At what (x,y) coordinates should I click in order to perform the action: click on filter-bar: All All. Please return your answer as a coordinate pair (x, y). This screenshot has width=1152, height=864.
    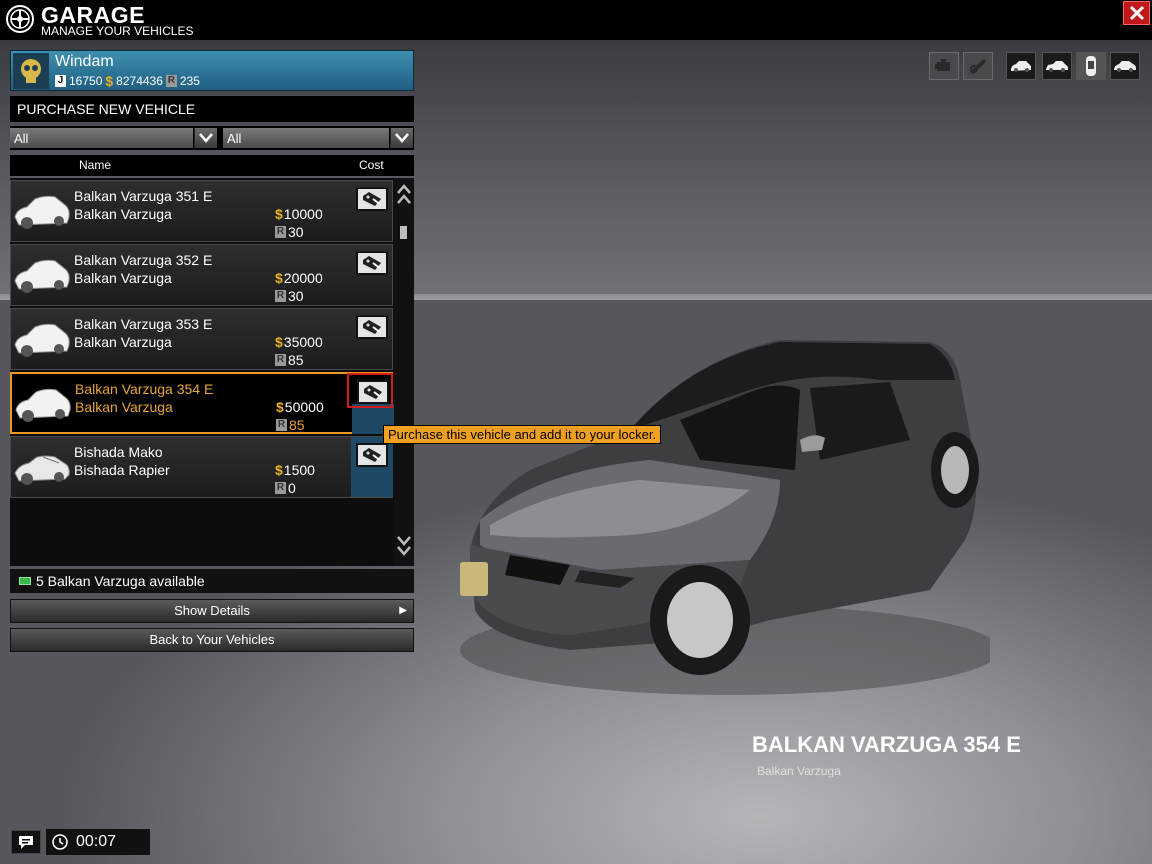
    Looking at the image, I should click on (212, 138).